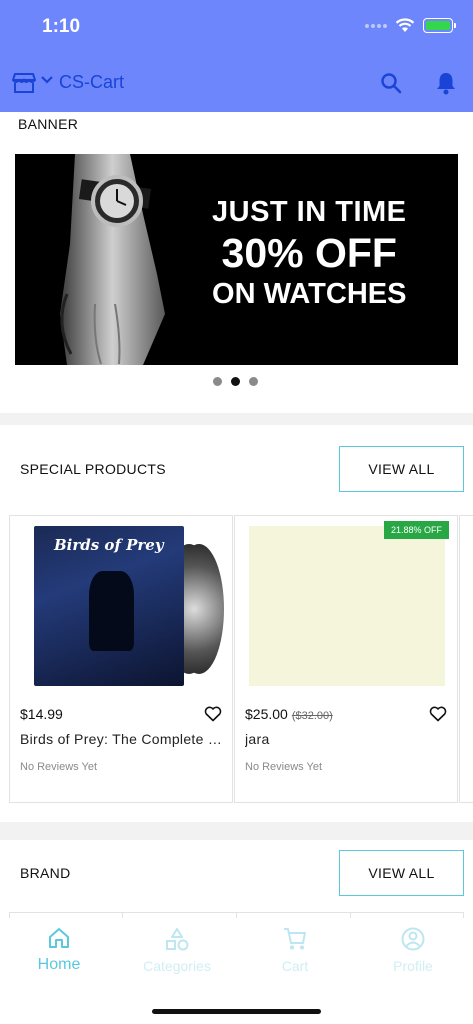 Image resolution: width=473 pixels, height=1024 pixels. Describe the element at coordinates (61, 26) in the screenshot. I see `status-time: 1:10` at that location.